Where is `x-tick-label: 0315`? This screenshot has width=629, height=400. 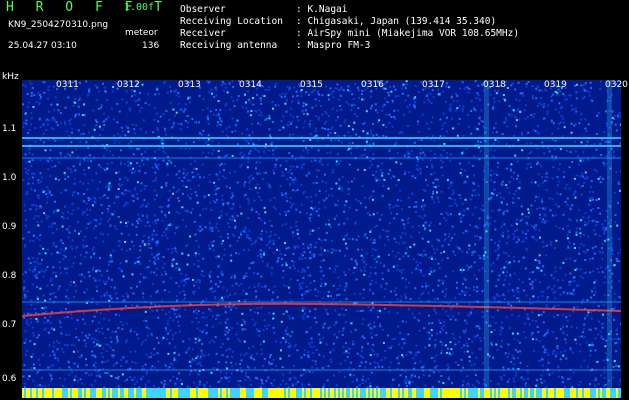 x-tick-label: 0315 is located at coordinates (311, 85).